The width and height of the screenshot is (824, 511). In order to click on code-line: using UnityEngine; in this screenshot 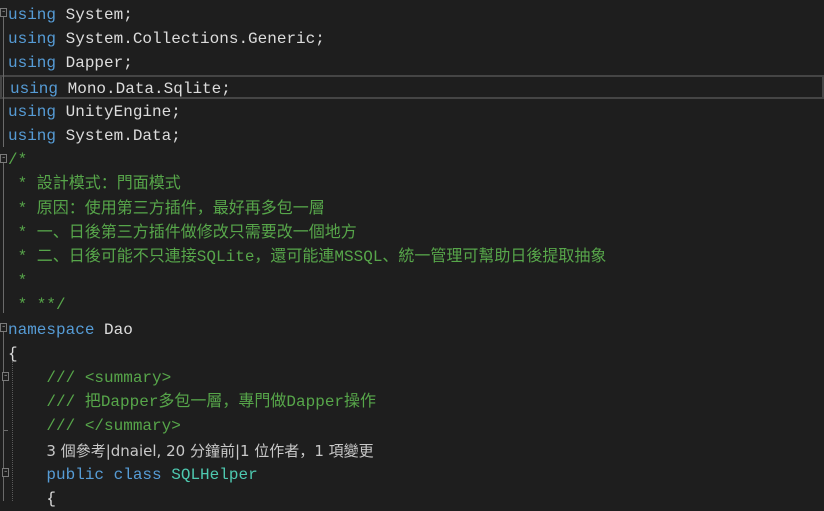, I will do `click(412, 112)`.